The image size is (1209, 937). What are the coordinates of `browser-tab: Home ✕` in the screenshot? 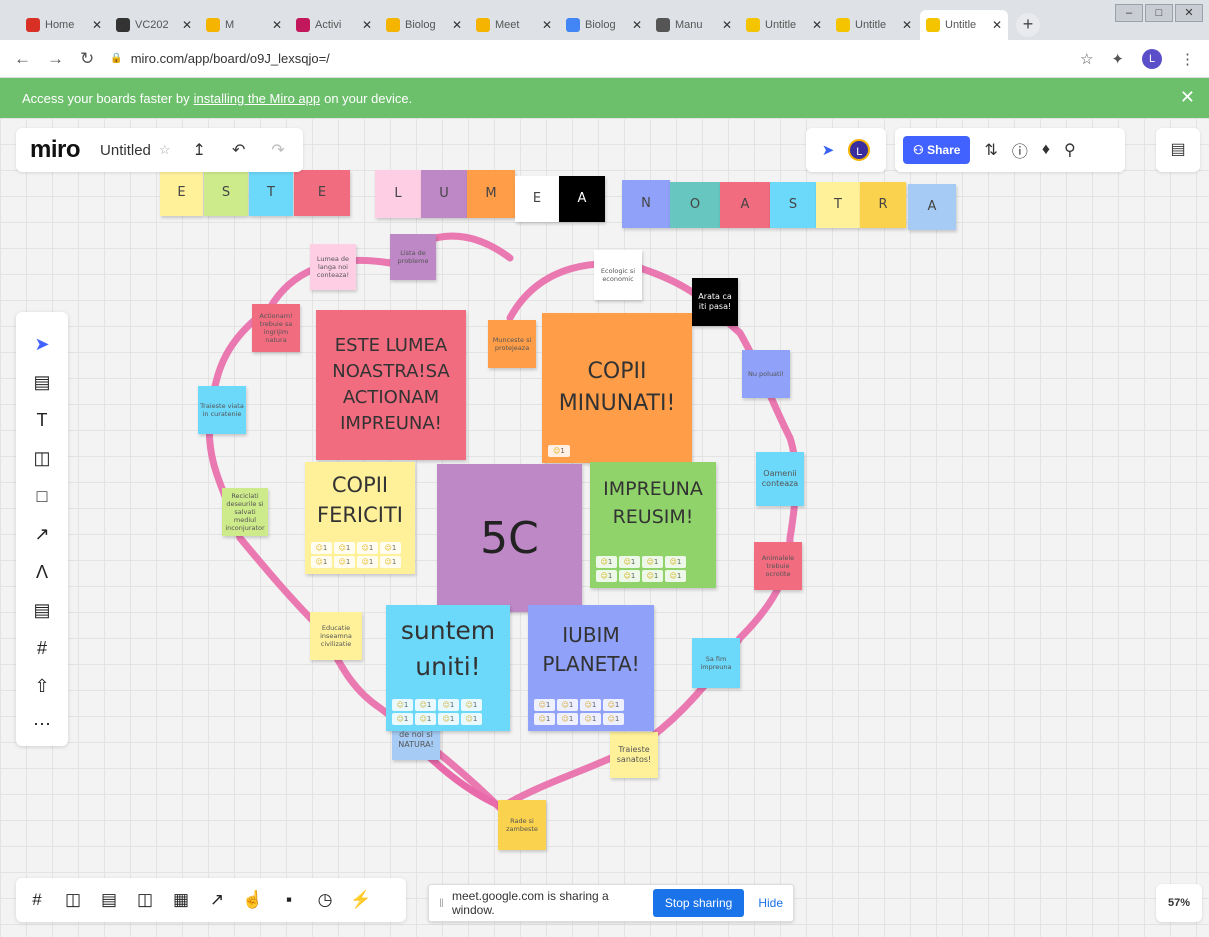 It's located at (64, 25).